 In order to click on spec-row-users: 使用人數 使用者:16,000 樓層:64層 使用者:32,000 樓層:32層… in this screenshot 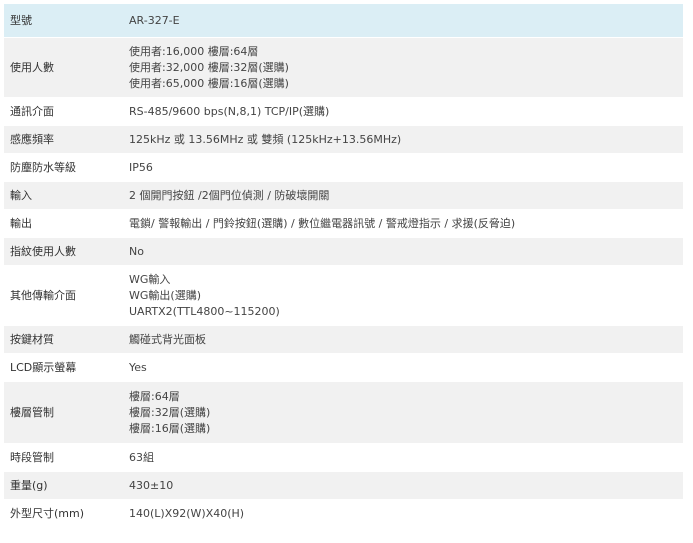, I will do `click(343, 67)`.